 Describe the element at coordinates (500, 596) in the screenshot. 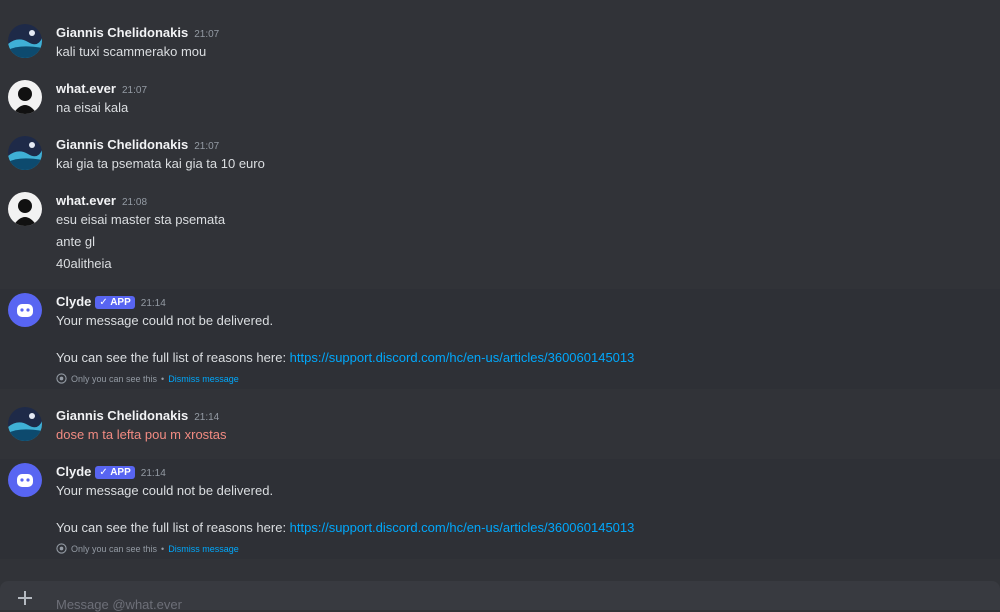

I see `message-composer: Message @what.ever` at that location.